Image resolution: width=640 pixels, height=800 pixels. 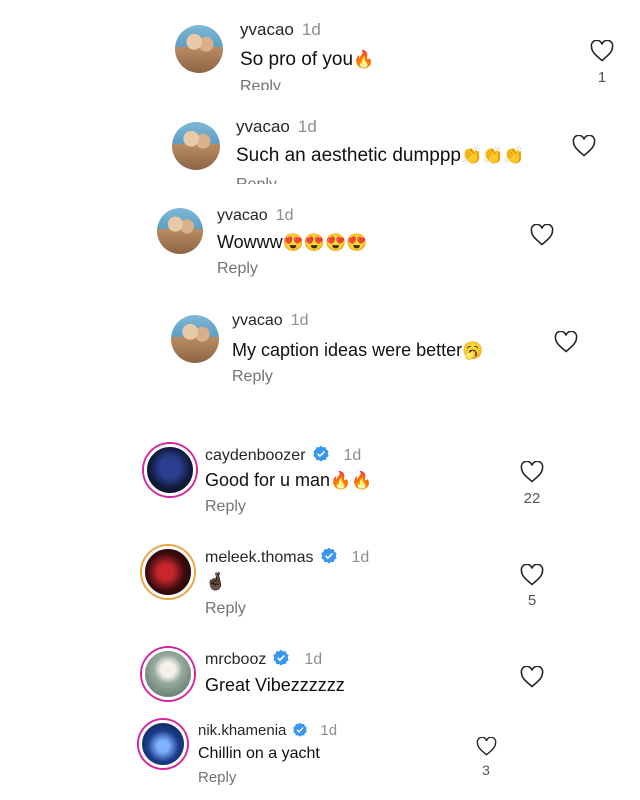 What do you see at coordinates (242, 730) in the screenshot?
I see `username-text: nik.khamenia` at bounding box center [242, 730].